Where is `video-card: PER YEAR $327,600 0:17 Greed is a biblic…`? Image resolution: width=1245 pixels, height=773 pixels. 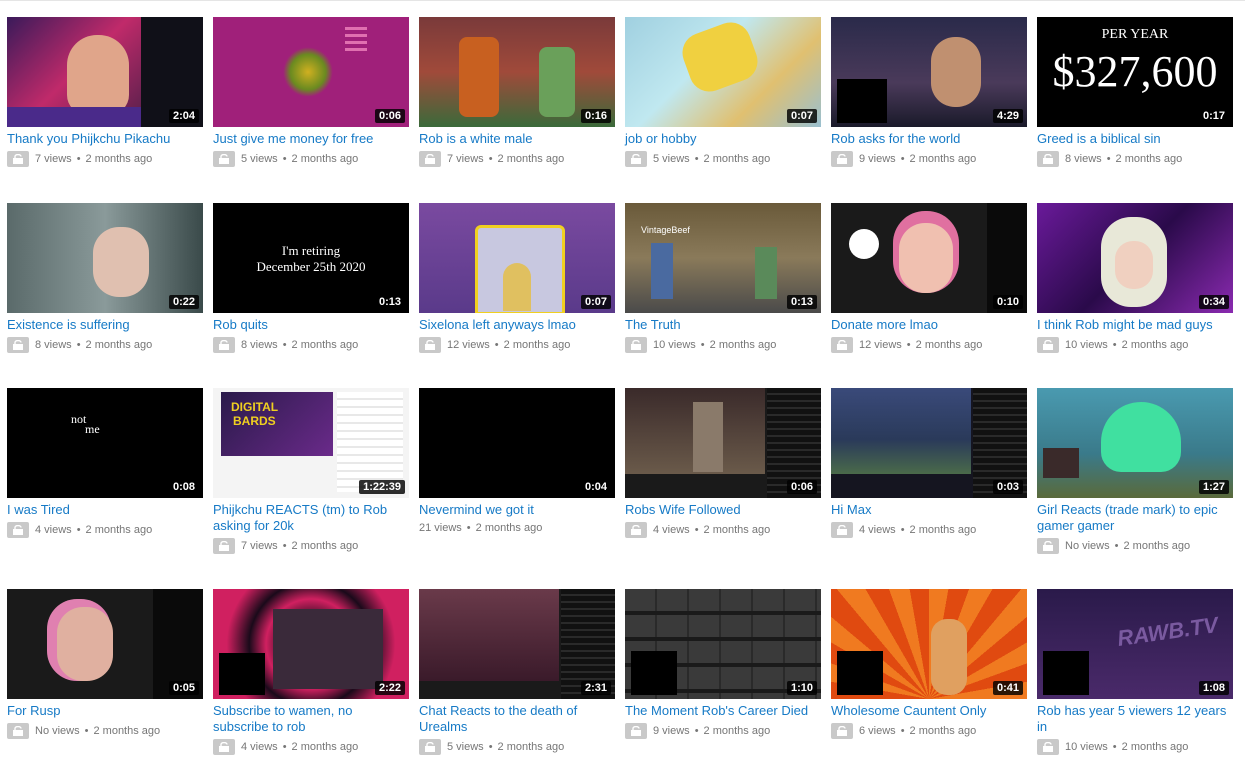 video-card: PER YEAR $327,600 0:17 Greed is a biblic… is located at coordinates (1135, 92).